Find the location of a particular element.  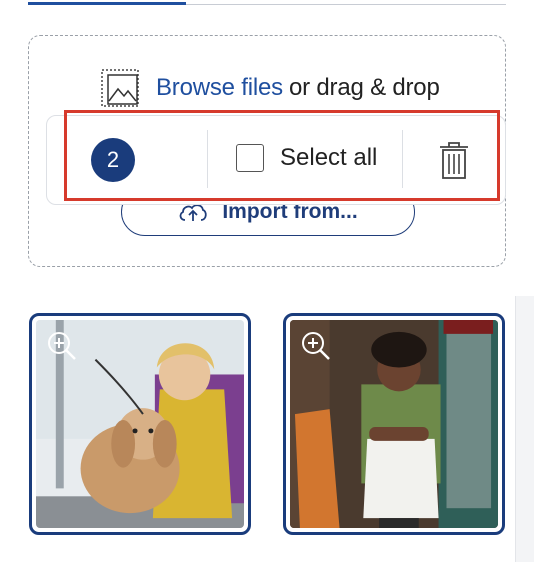

select-all-label: Select all is located at coordinates (329, 157).